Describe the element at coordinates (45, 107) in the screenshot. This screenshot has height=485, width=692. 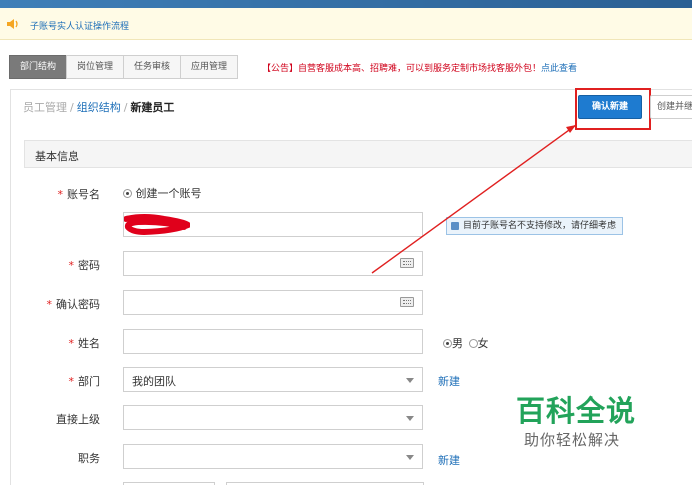
I see `breadcrumb-employee-management: 员工管理` at that location.